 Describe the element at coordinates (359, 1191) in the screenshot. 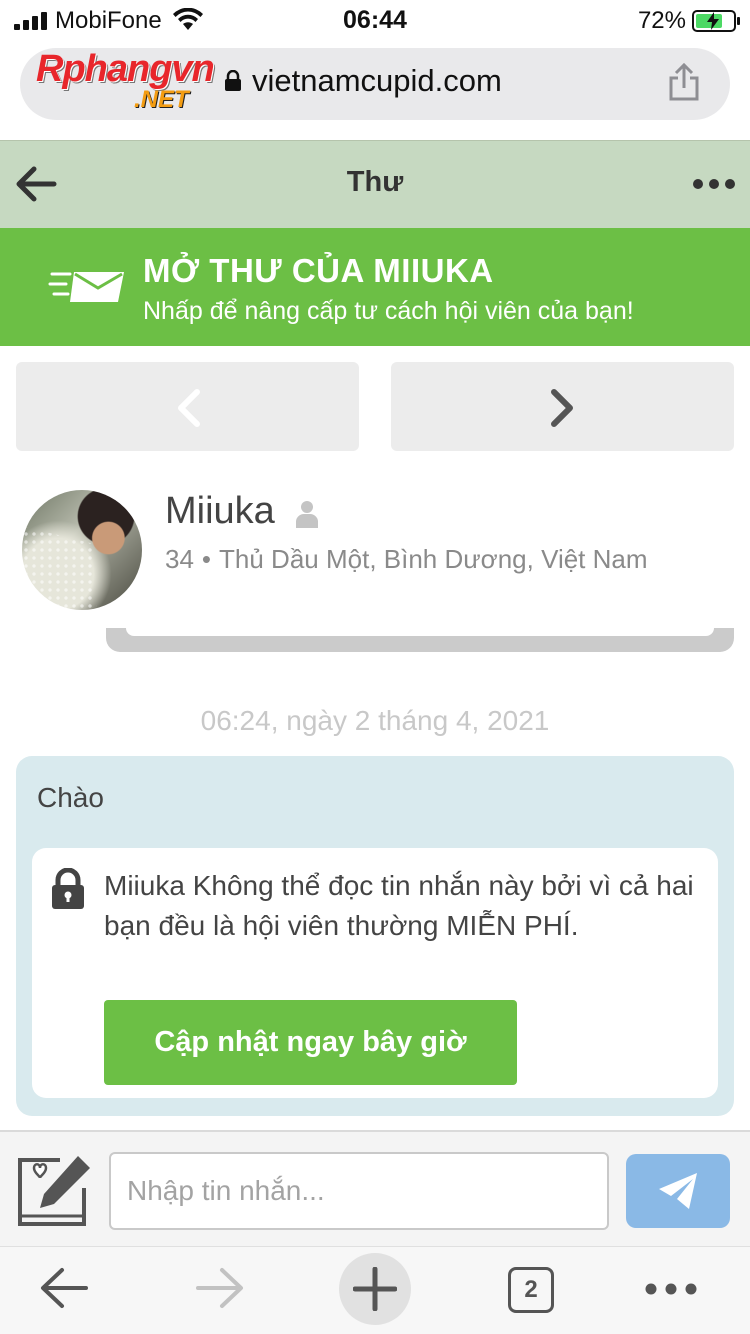

I see `message-input` at that location.